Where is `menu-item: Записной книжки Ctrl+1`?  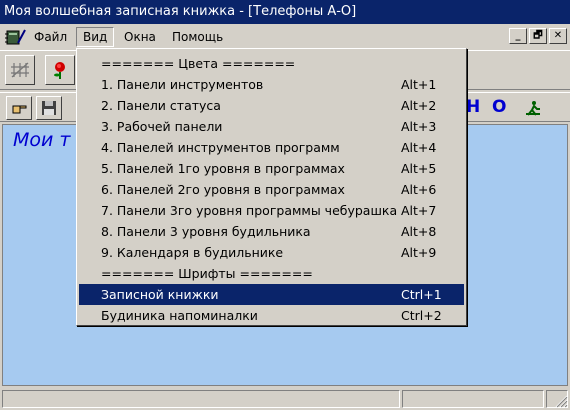
menu-item: Записной книжки Ctrl+1 is located at coordinates (271, 294).